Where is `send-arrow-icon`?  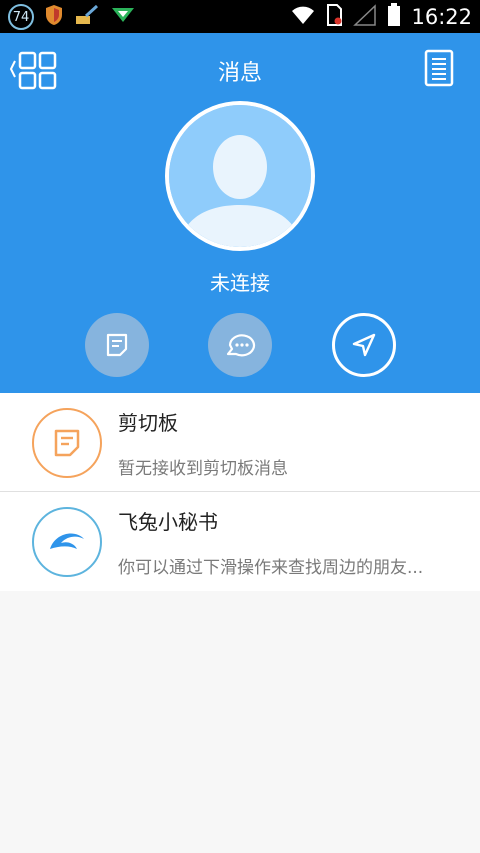
send-arrow-icon is located at coordinates (364, 345).